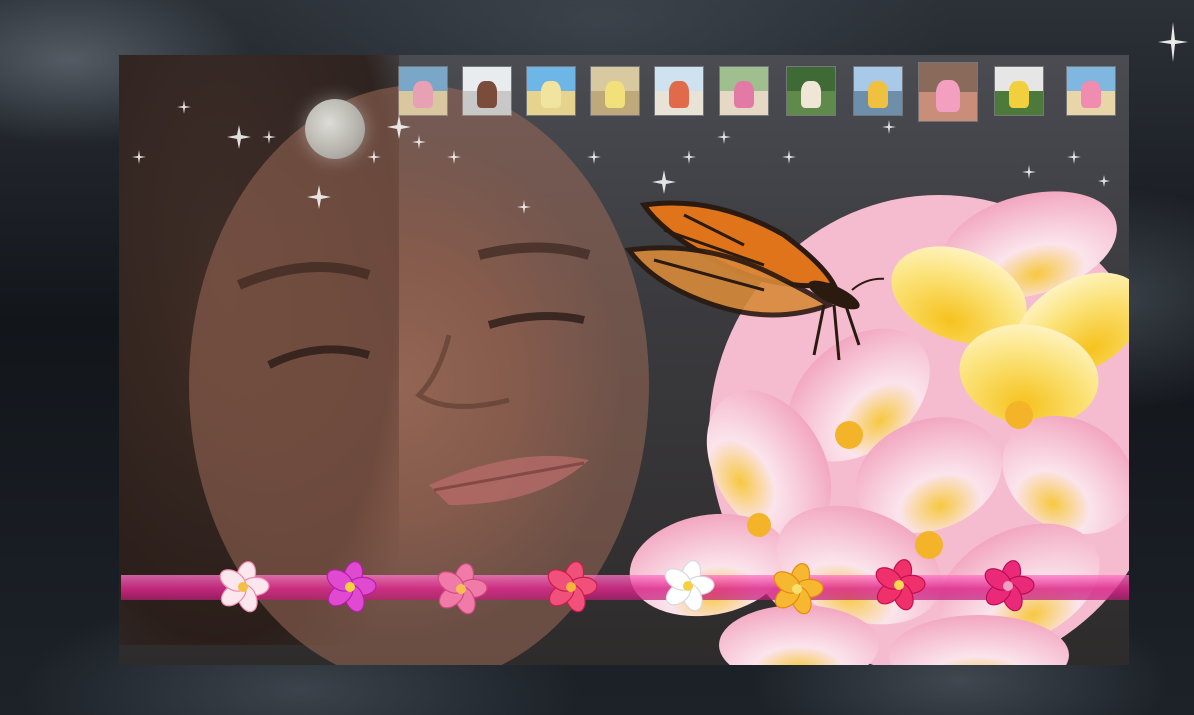 This screenshot has height=715, width=1194. What do you see at coordinates (335, 129) in the screenshot?
I see `moon-image` at bounding box center [335, 129].